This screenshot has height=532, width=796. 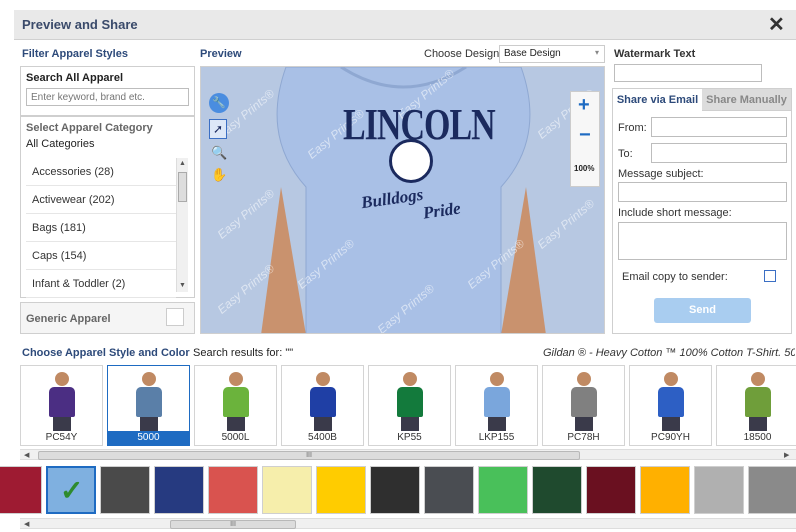 I want to click on category-scrollbar: ▲ ▼, so click(x=182, y=225).